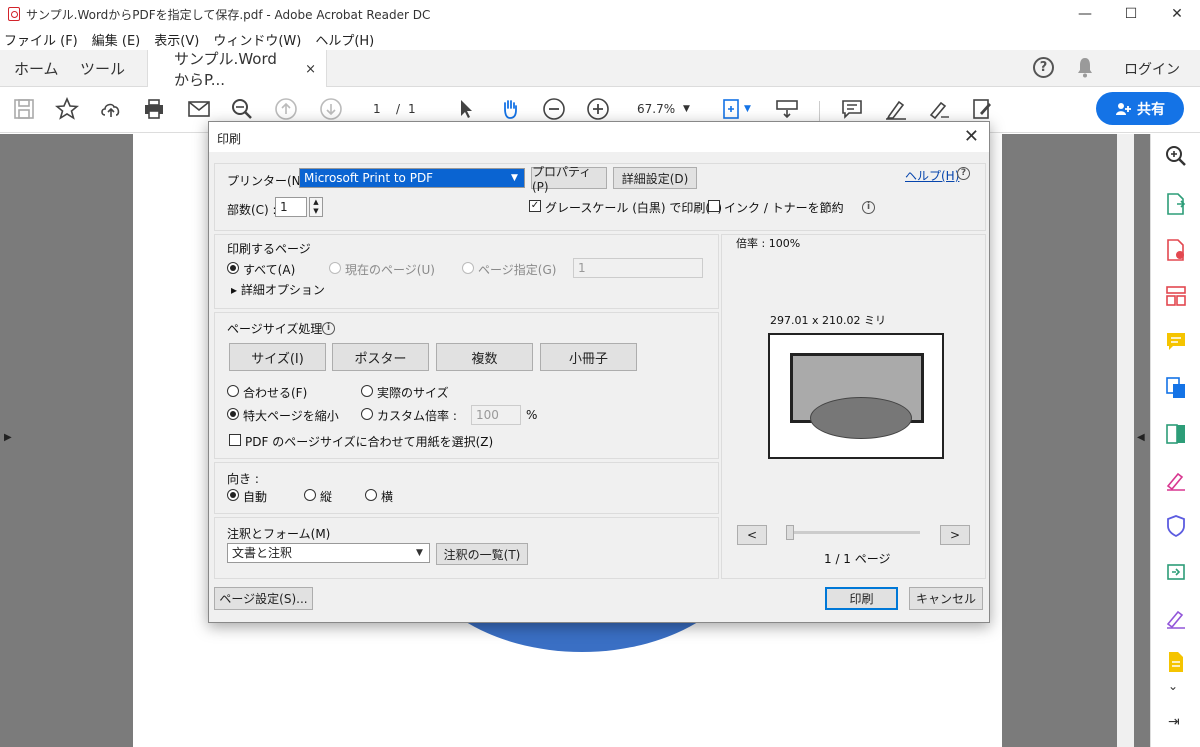  What do you see at coordinates (335, 268) in the screenshot?
I see `pages-current-radio` at bounding box center [335, 268].